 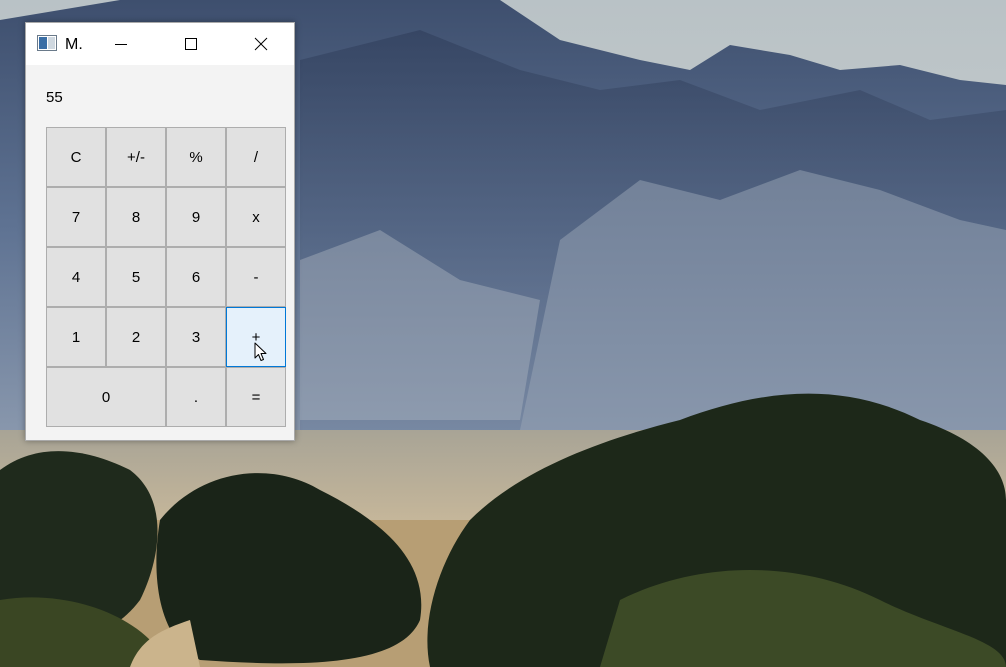 I want to click on key-label: %, so click(x=196, y=157).